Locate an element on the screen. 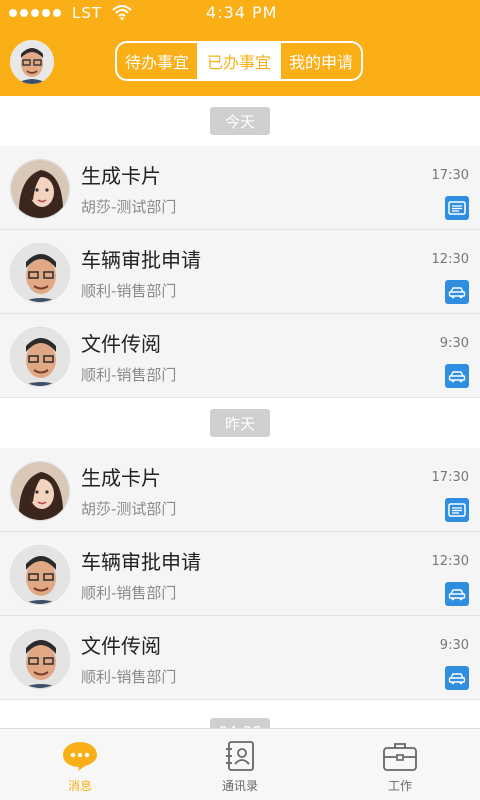 This screenshot has width=480, height=800. segmented-control: 待办事宜 已办事宜 我的申请 is located at coordinates (239, 61).